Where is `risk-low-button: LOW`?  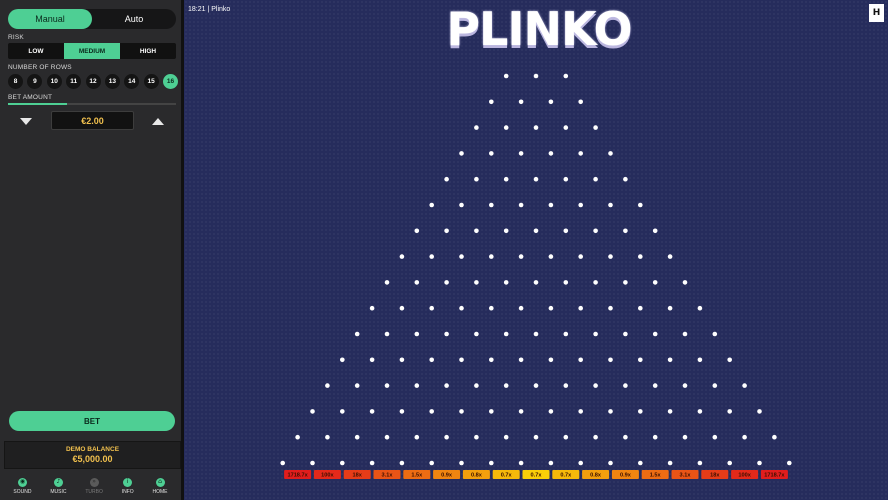
risk-low-button: LOW is located at coordinates (36, 51).